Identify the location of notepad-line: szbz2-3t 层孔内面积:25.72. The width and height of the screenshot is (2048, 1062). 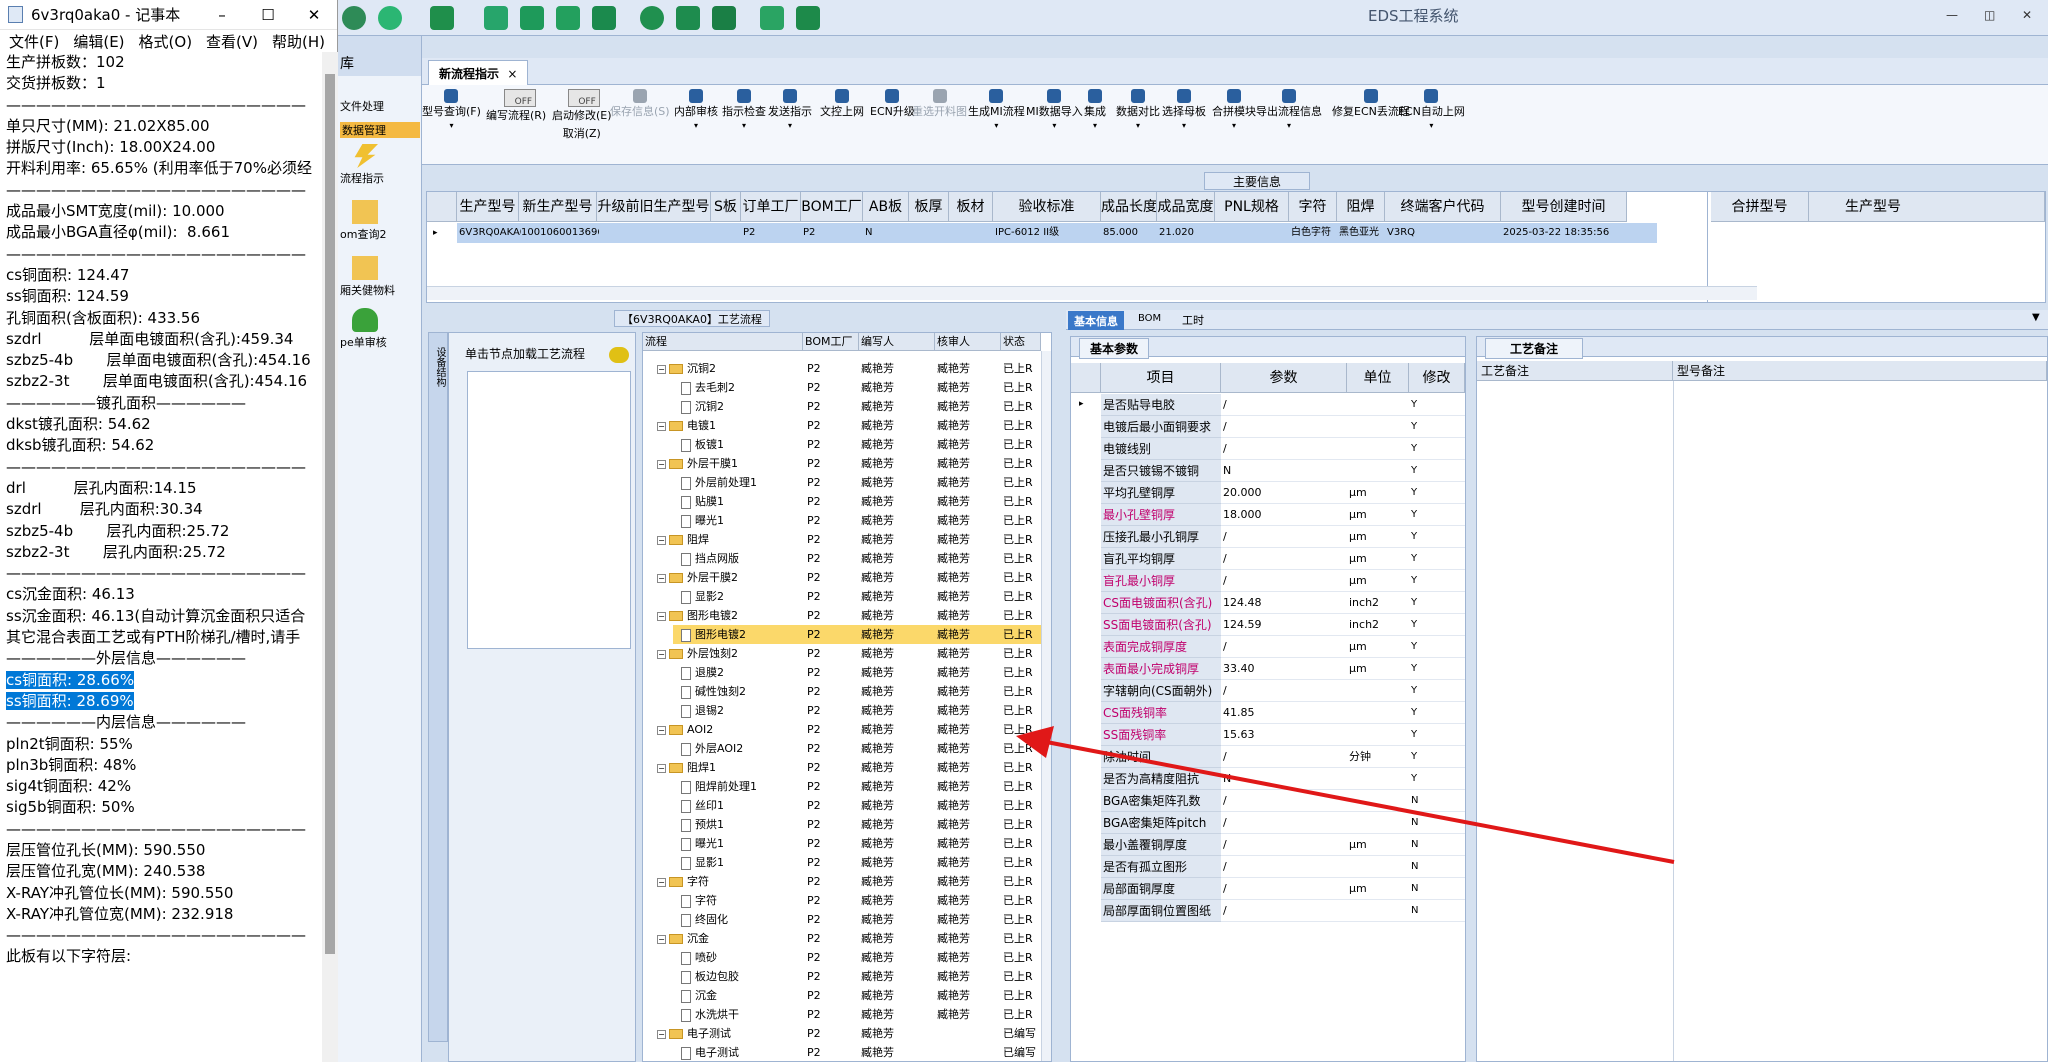
(116, 551).